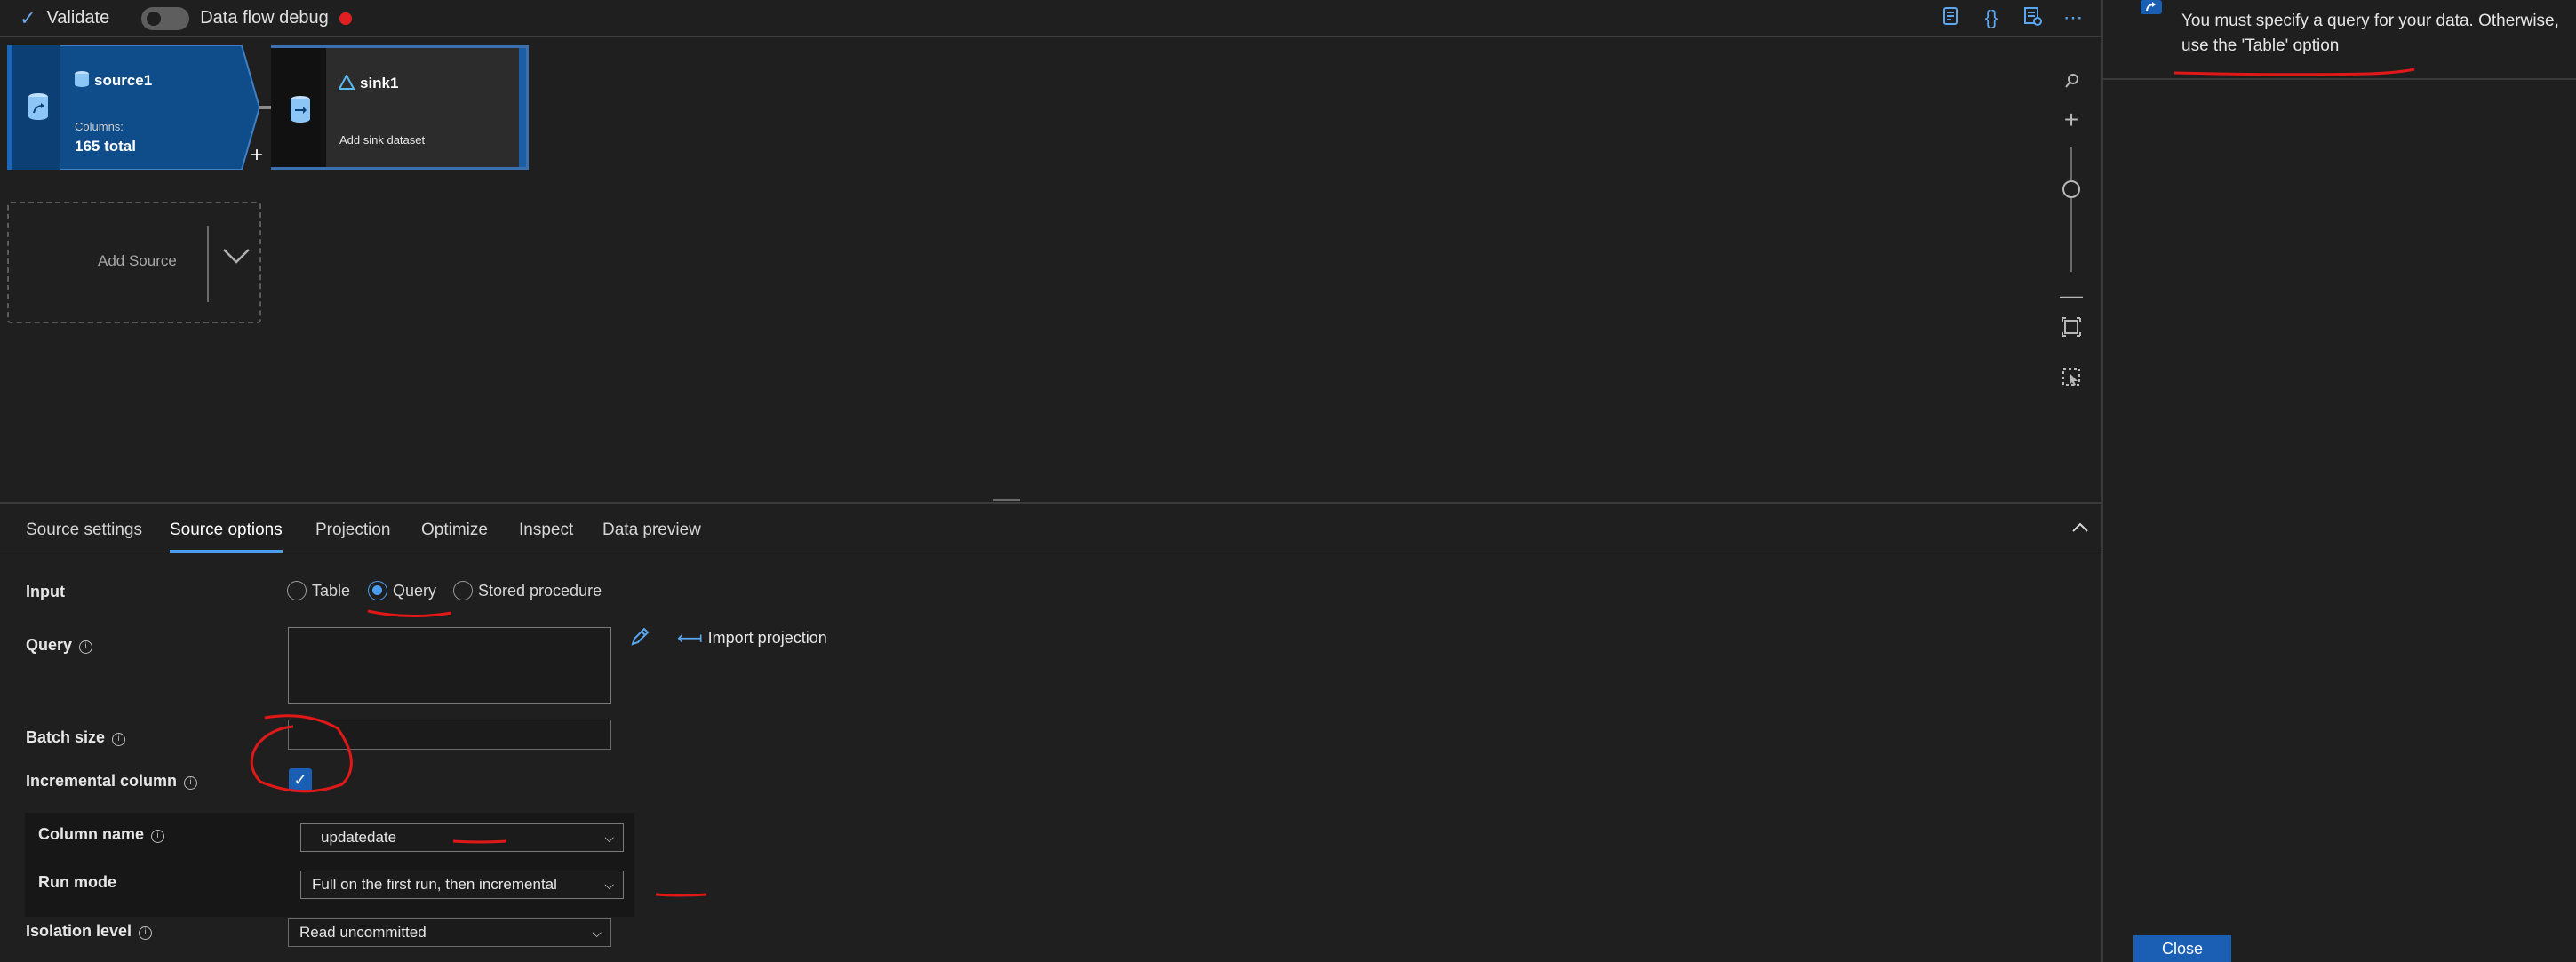 The width and height of the screenshot is (2576, 962). What do you see at coordinates (767, 638) in the screenshot?
I see `import-projection-label: Import projection` at bounding box center [767, 638].